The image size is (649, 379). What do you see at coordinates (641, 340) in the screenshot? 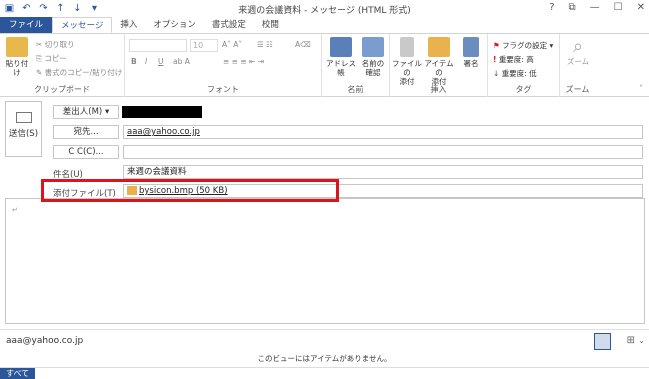
I see `expand-people-pane-icon: ⌄` at bounding box center [641, 340].